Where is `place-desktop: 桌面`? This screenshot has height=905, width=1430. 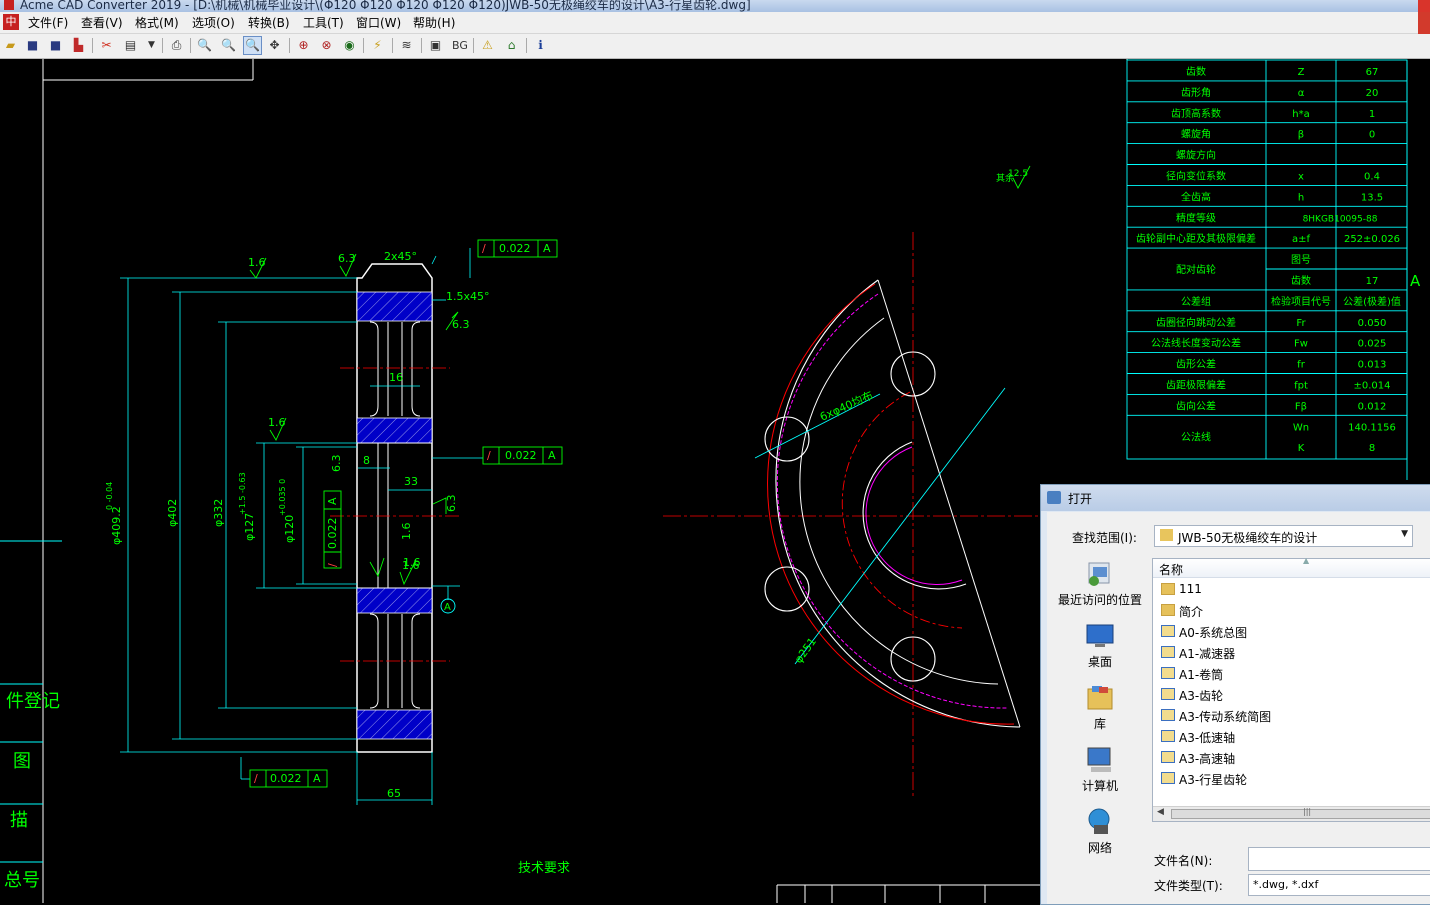
place-desktop: 桌面 is located at coordinates (1100, 645).